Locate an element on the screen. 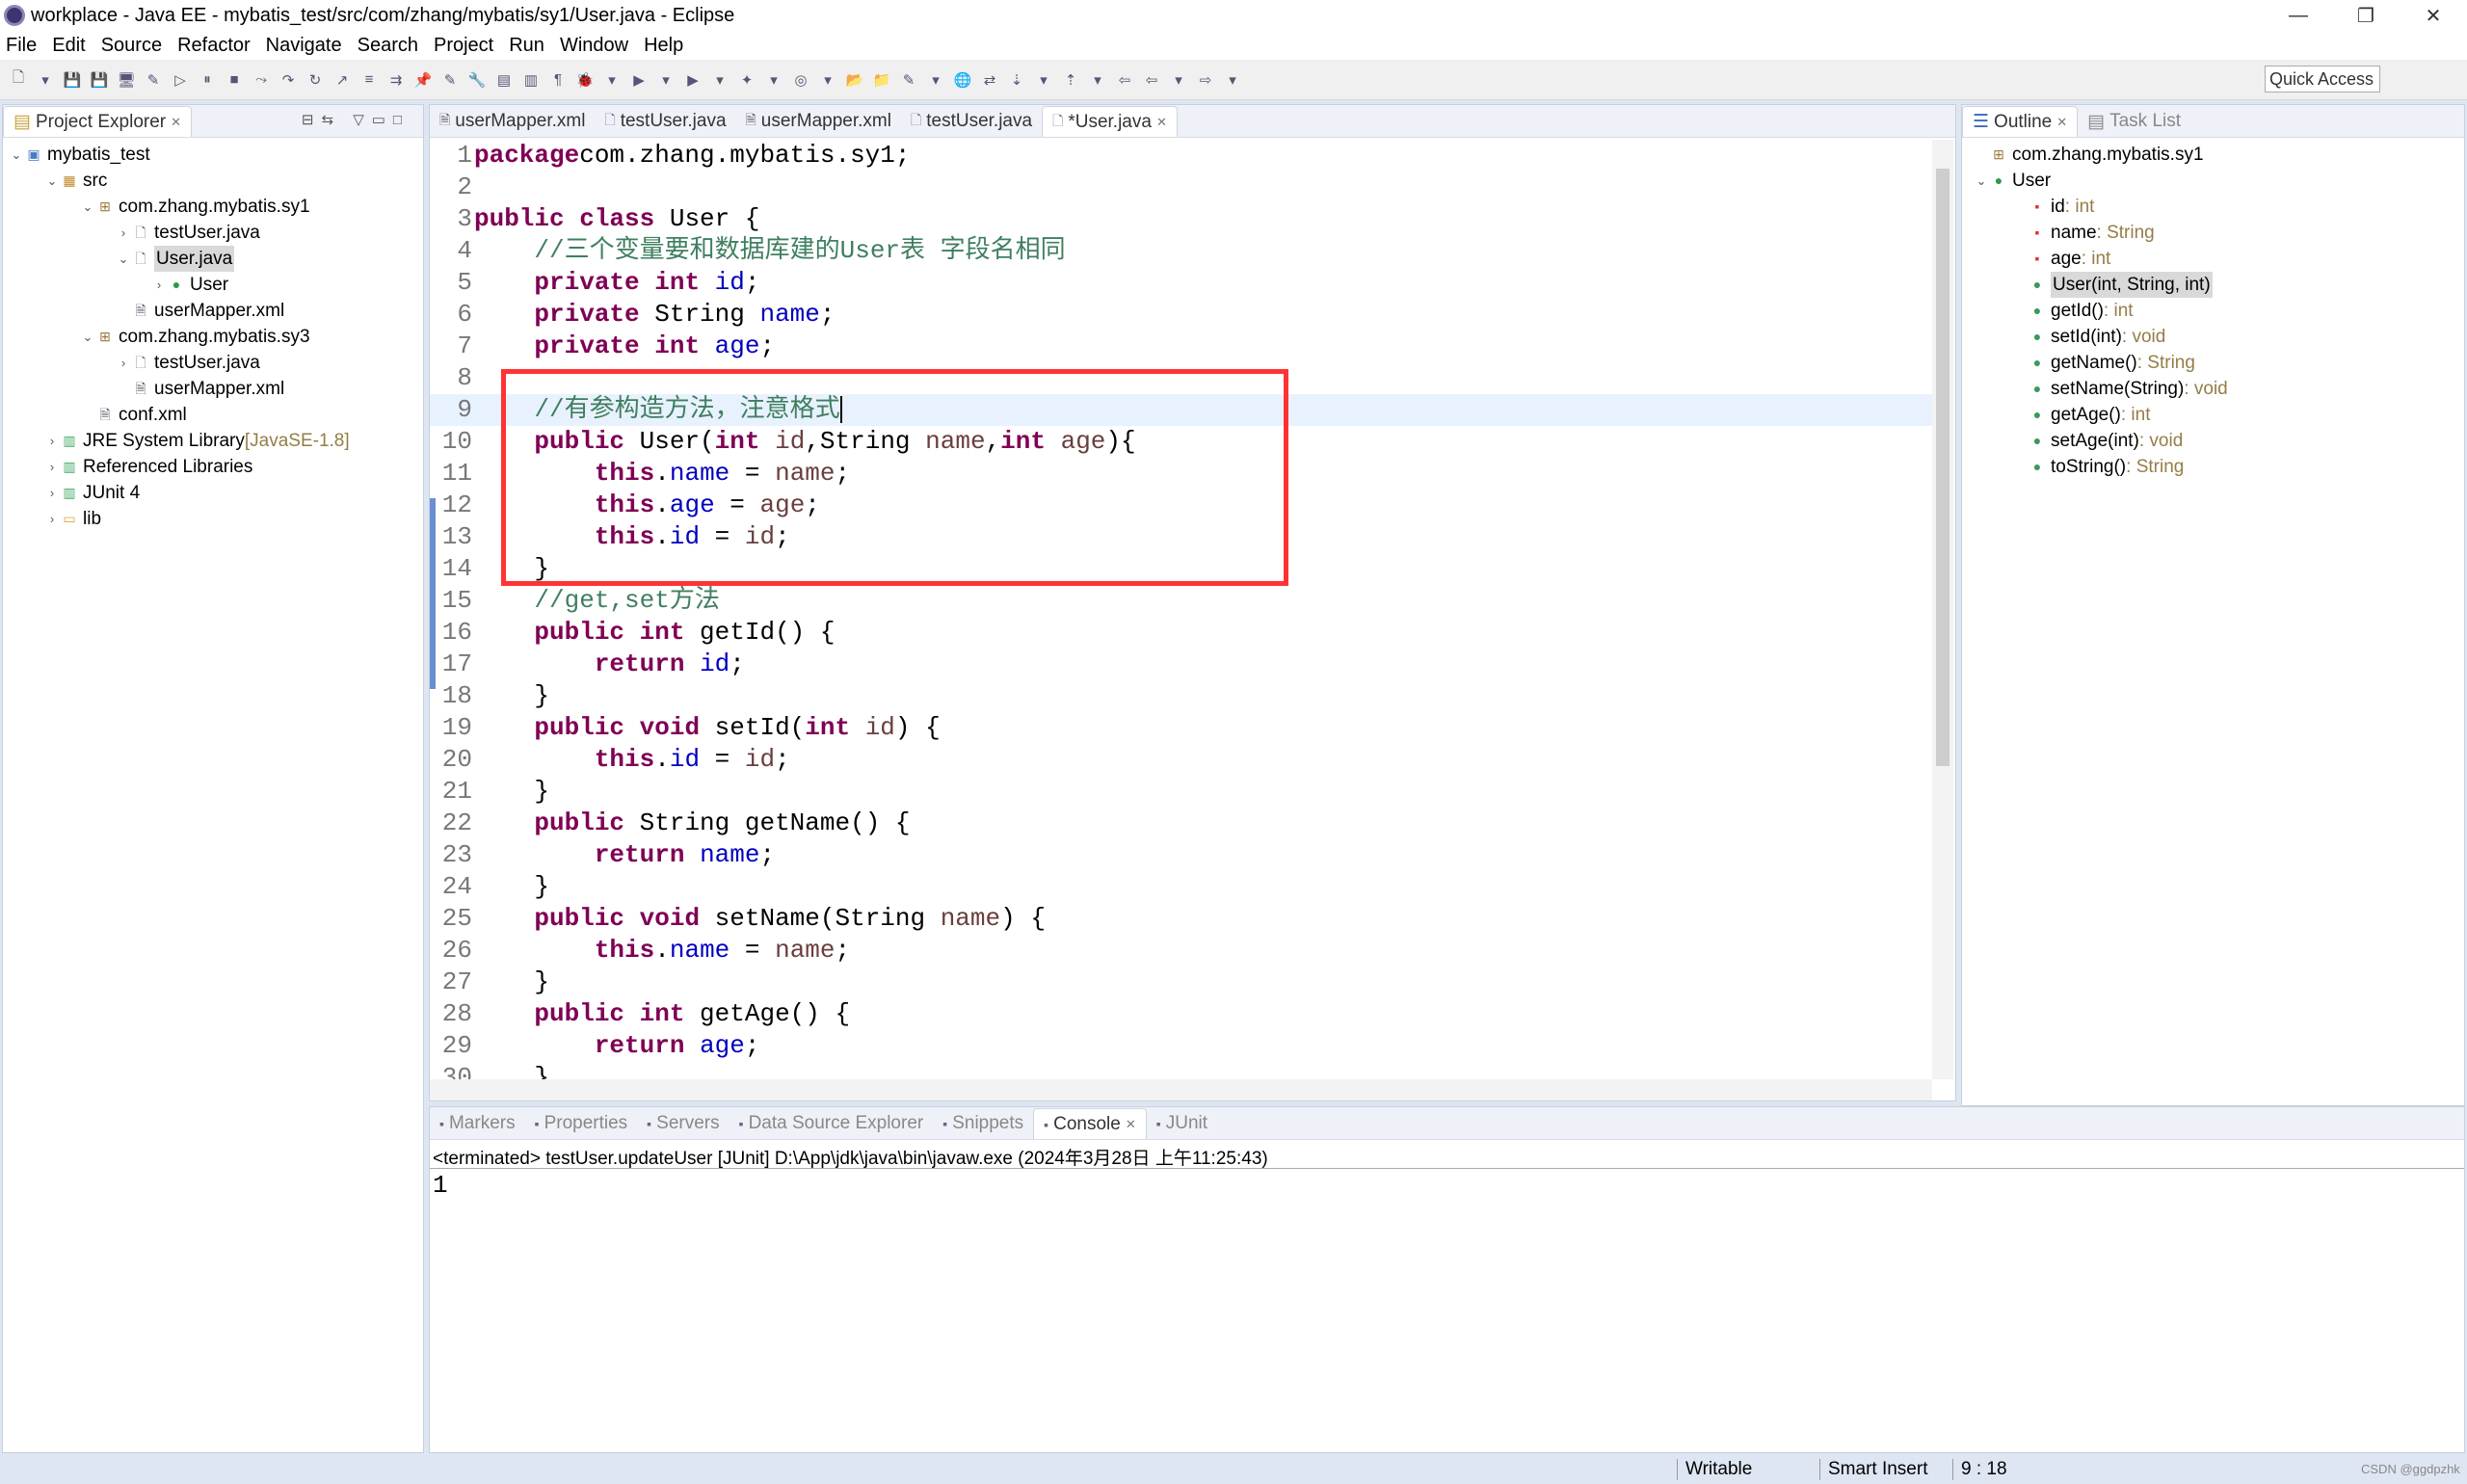 Image resolution: width=2467 pixels, height=1484 pixels. tree-item: ⌄ ▣ mybatis_test is located at coordinates (213, 155).